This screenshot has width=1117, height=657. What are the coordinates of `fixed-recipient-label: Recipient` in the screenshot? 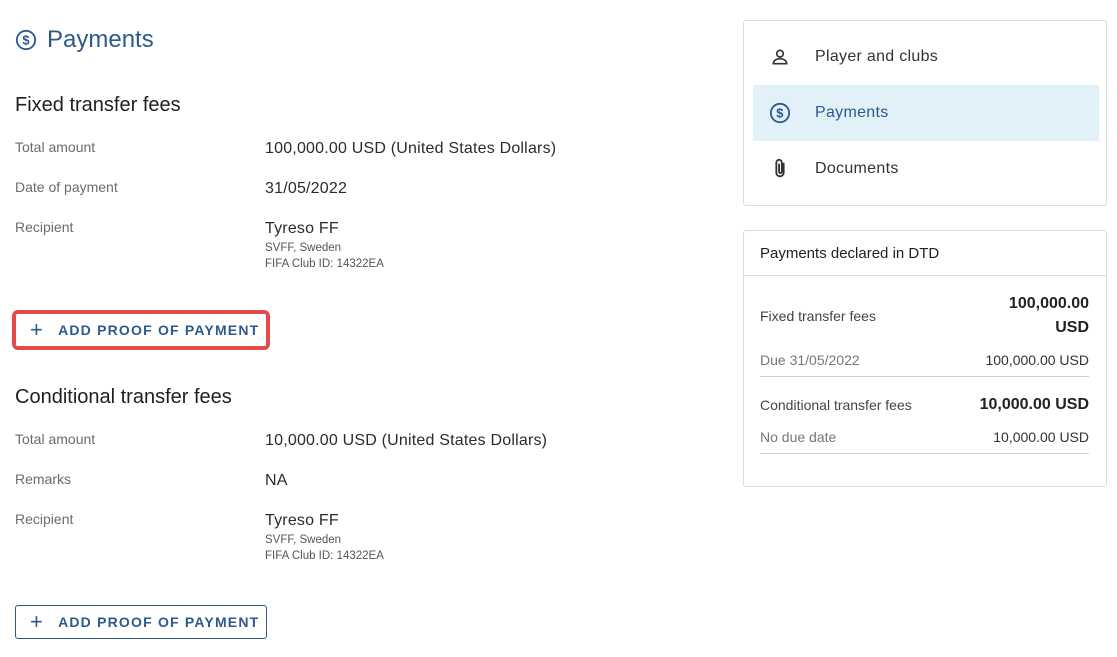 It's located at (44, 227).